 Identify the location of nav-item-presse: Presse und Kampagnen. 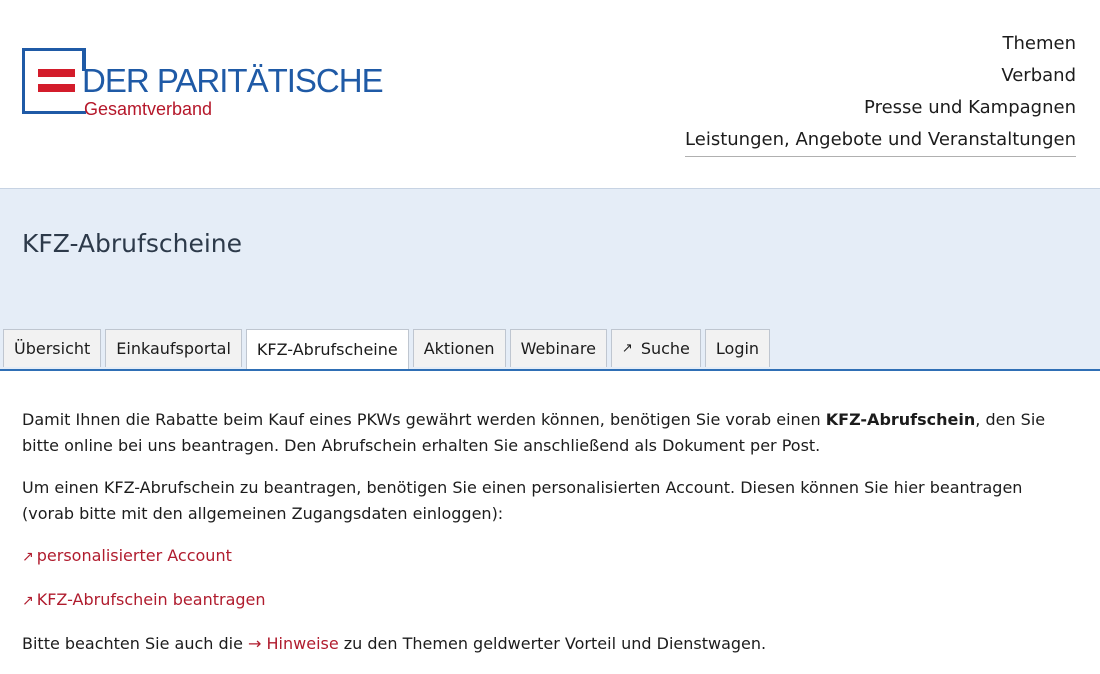
(880, 108).